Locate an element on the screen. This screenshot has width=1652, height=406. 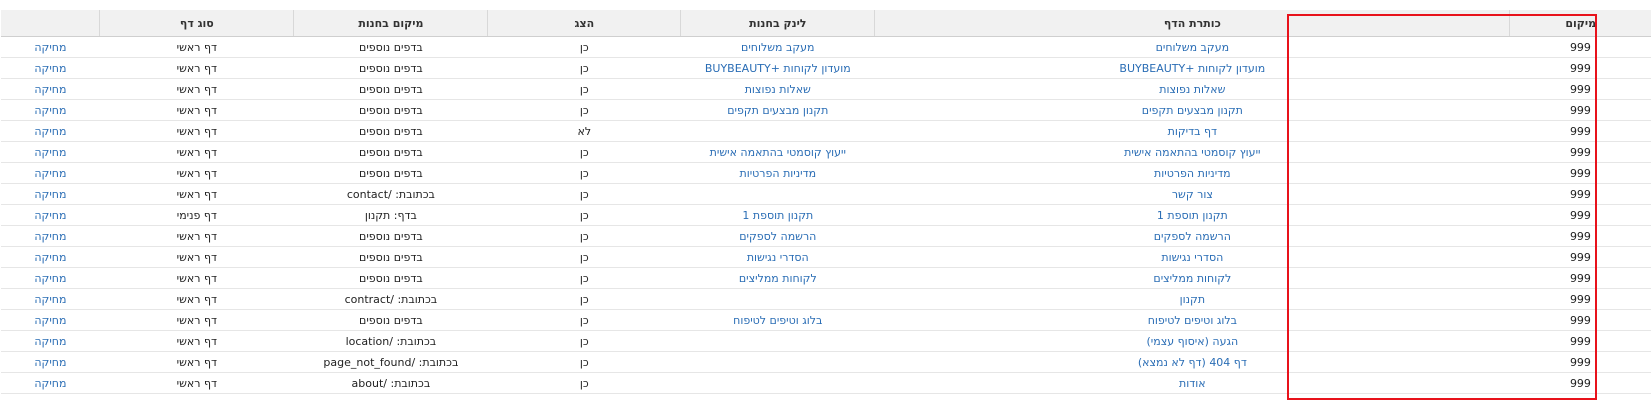
page-title-link: דף 404 (דף לא נמצא) is located at coordinates (1192, 362).